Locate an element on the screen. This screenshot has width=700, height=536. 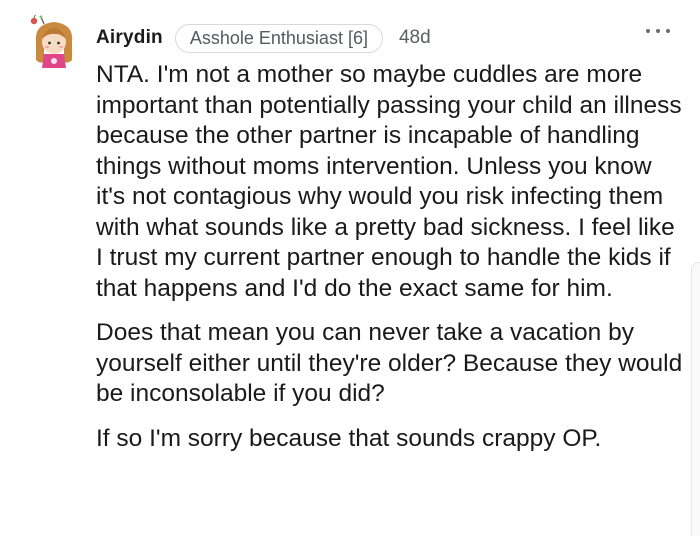
scrollbar-edge is located at coordinates (695, 399).